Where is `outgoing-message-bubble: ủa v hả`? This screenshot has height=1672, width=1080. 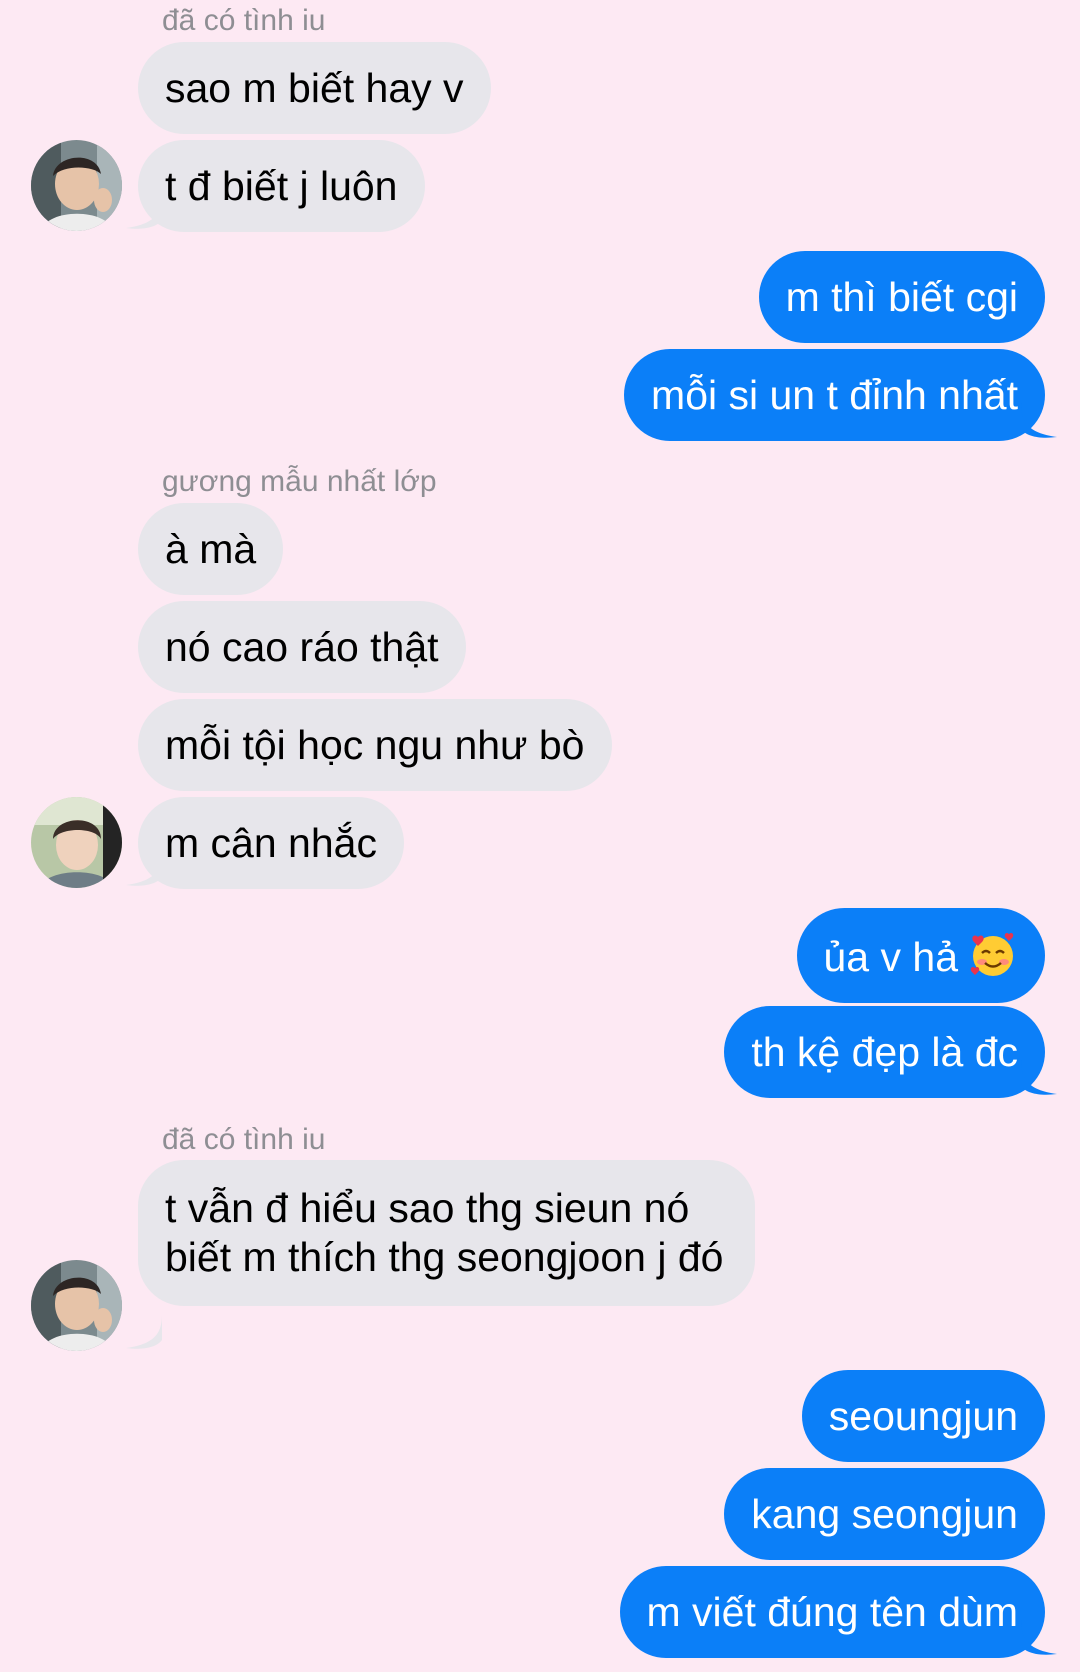 outgoing-message-bubble: ủa v hả is located at coordinates (920, 955).